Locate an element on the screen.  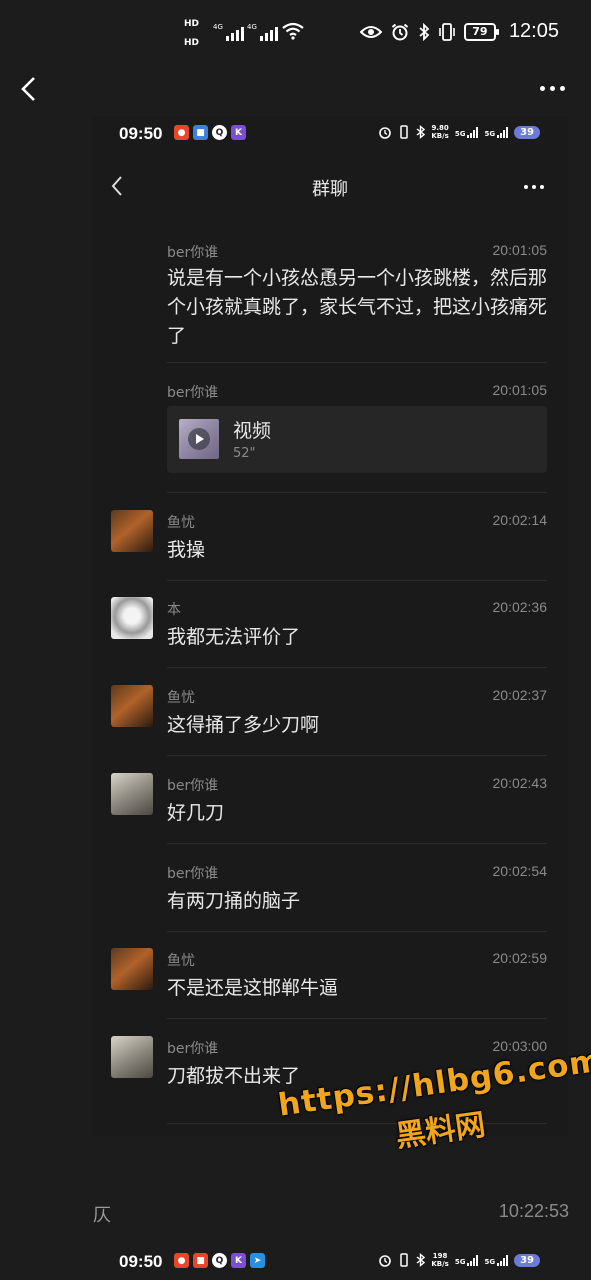
message-time: 20:02:14 is located at coordinates (520, 520).